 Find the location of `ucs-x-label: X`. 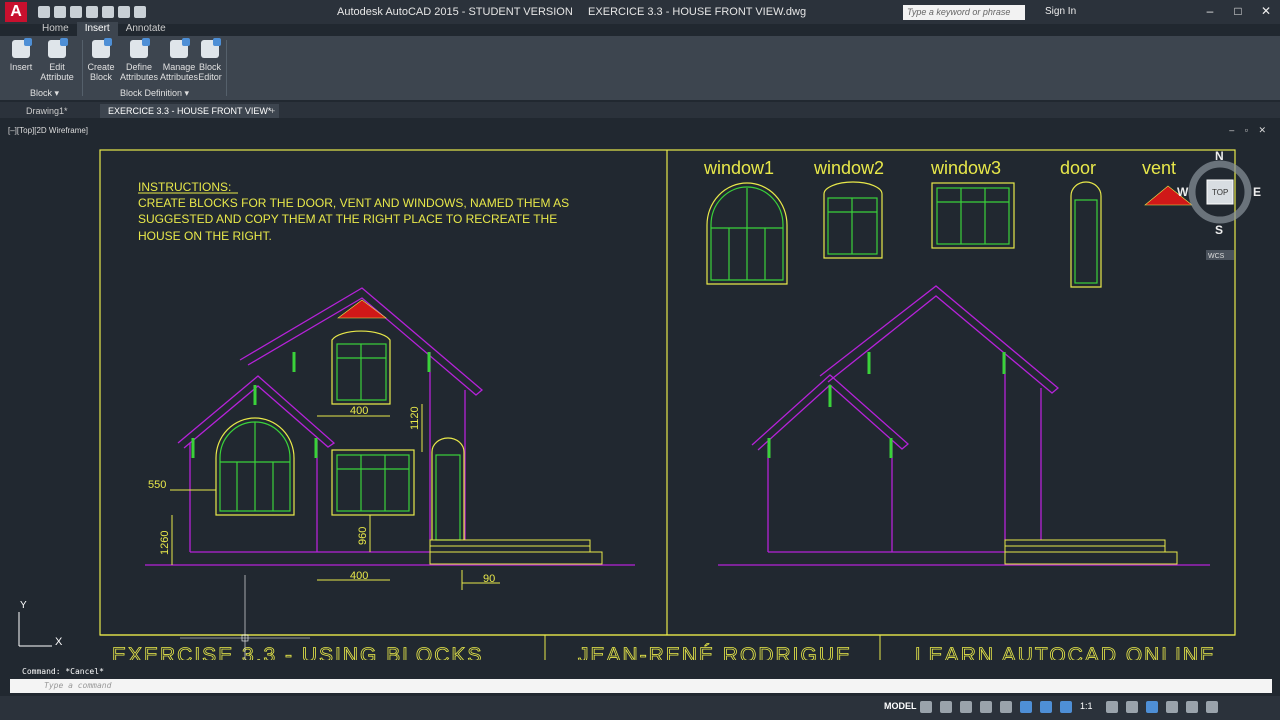

ucs-x-label: X is located at coordinates (59, 642).